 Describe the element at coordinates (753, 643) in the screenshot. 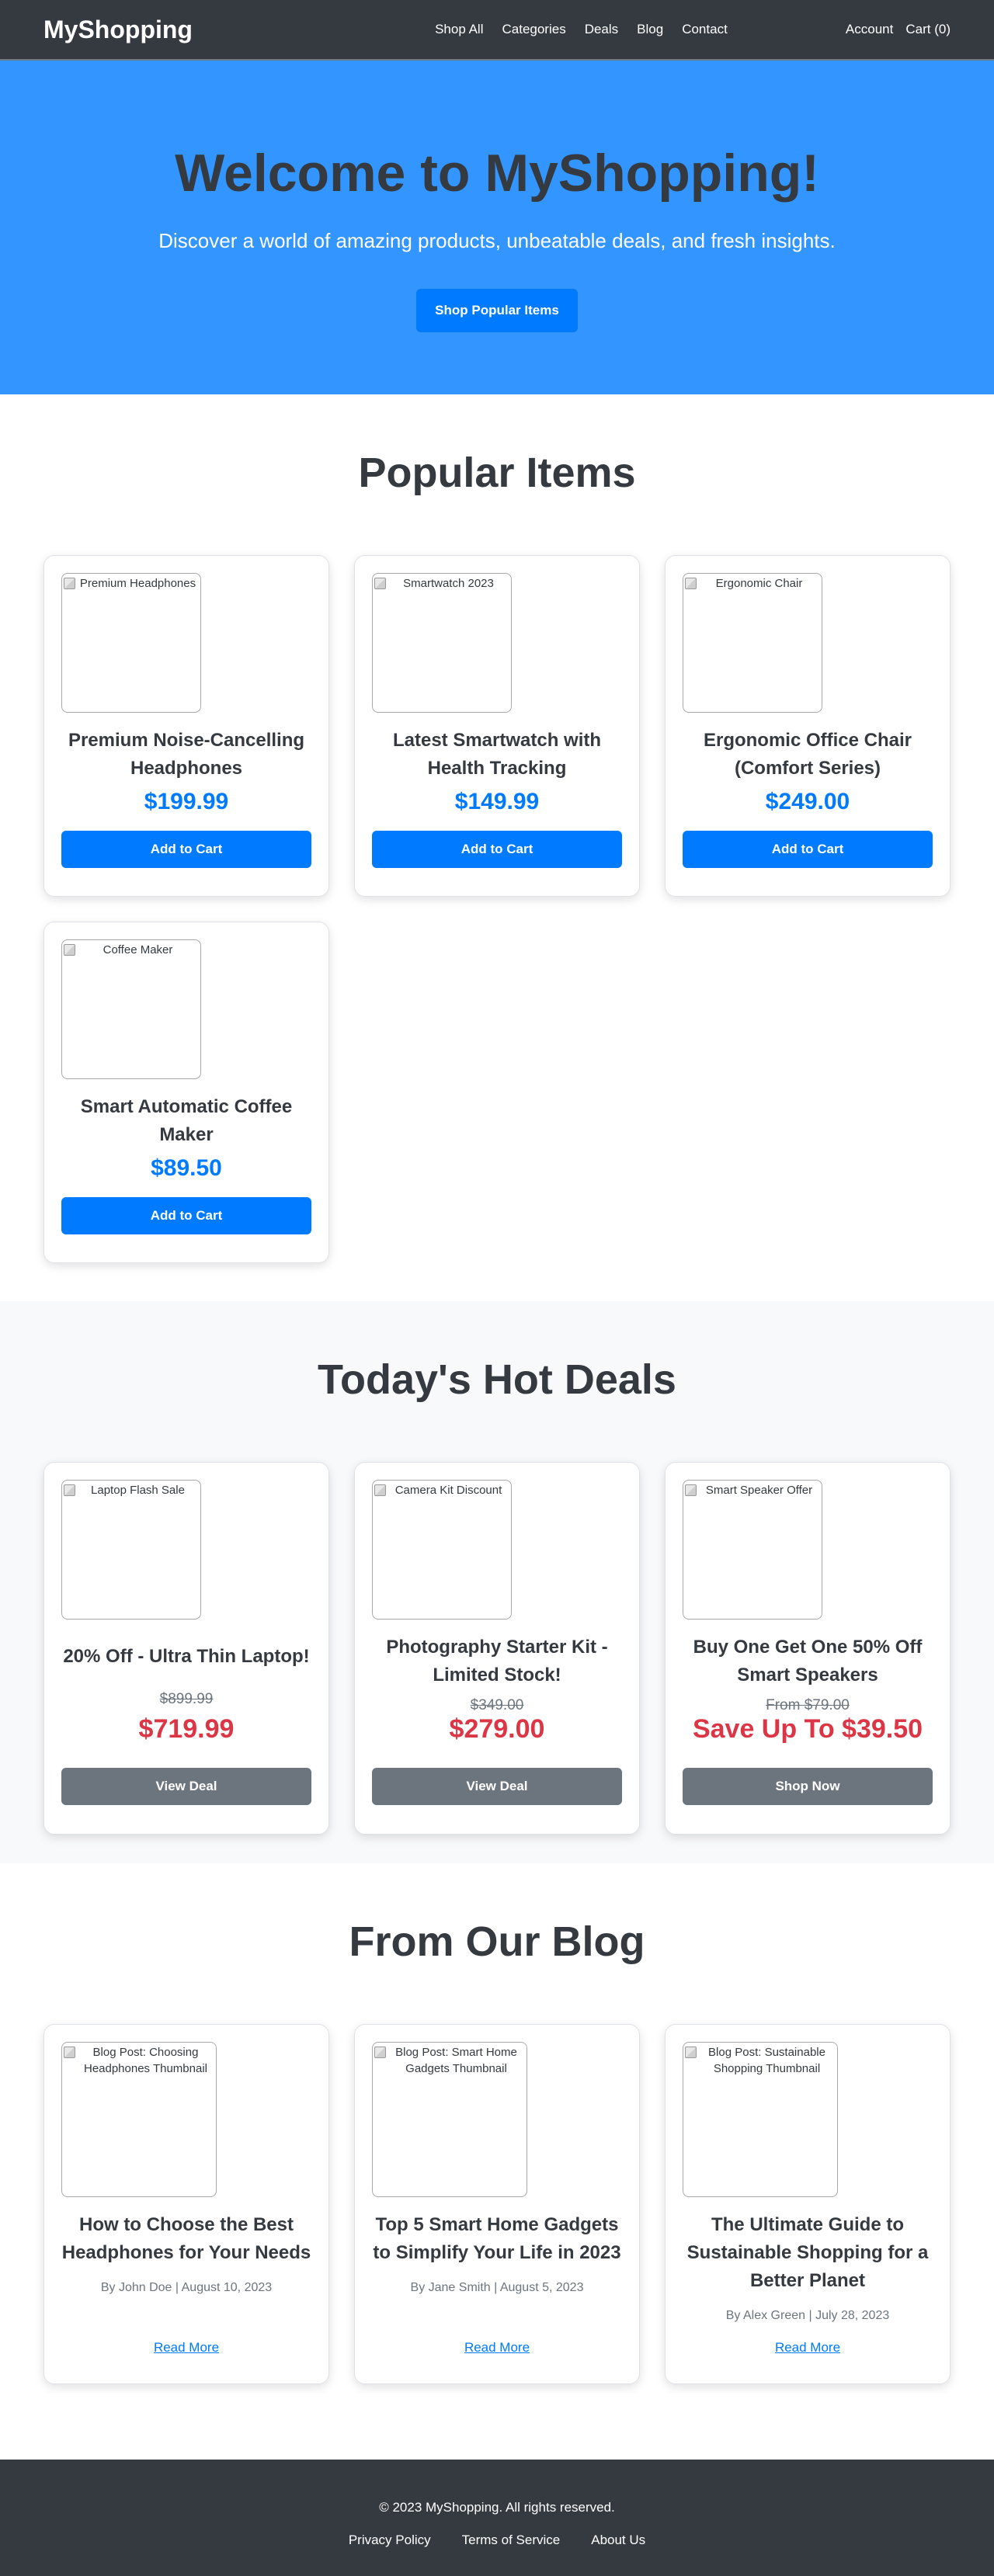

I see `product-image: Ergonomic Chair` at that location.